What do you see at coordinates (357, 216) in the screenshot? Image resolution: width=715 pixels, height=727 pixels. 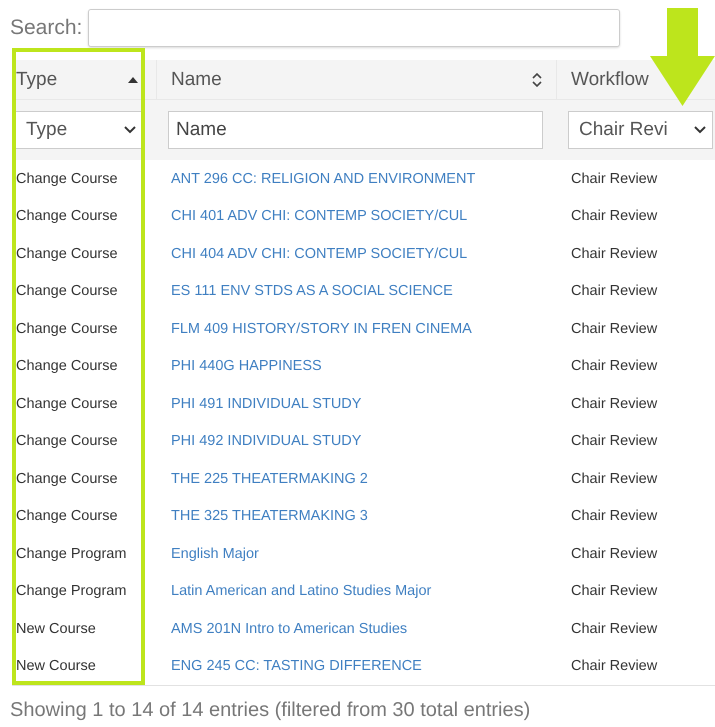 I see `name-link: CHI 401 ADV CHI: CONTEMP SOCIETY/CUL` at bounding box center [357, 216].